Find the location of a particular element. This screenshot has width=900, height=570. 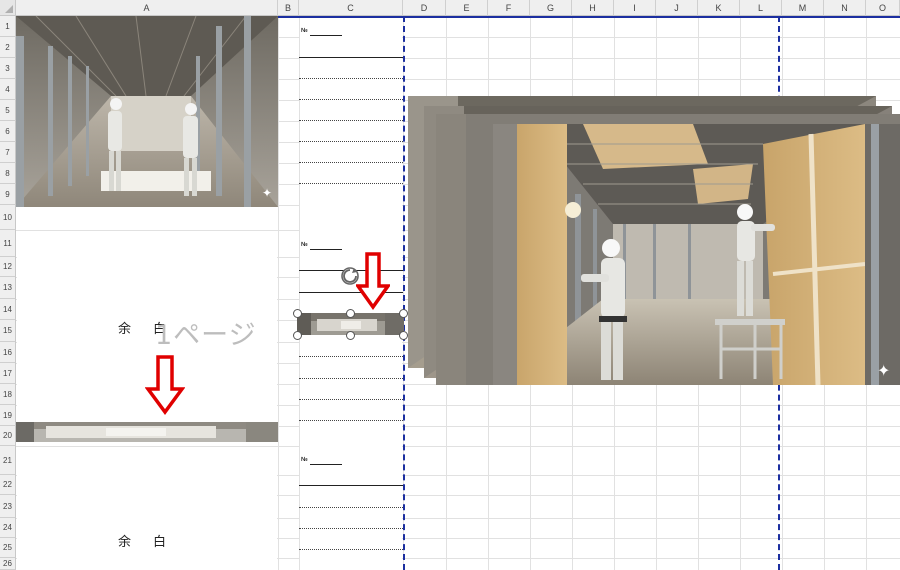

row-header-1: 1 is located at coordinates (8, 26).